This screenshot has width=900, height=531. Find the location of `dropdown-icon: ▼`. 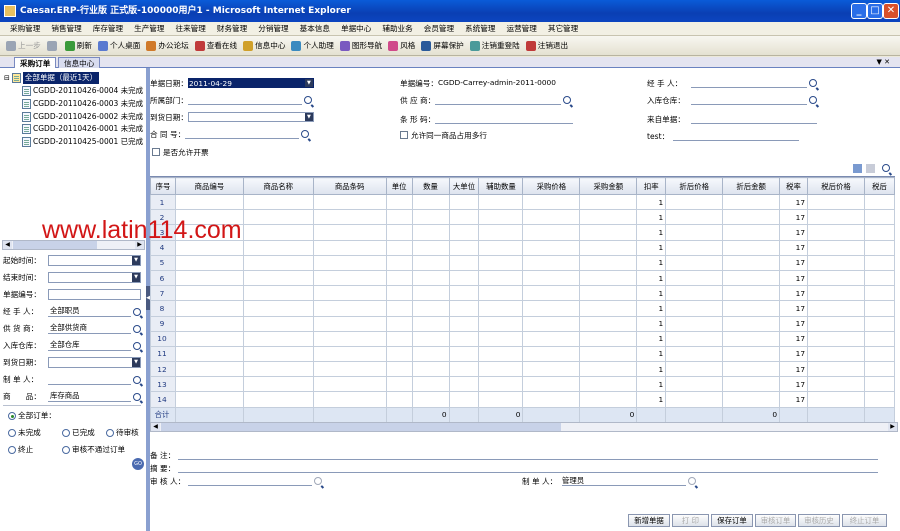

dropdown-icon: ▼ is located at coordinates (136, 260).